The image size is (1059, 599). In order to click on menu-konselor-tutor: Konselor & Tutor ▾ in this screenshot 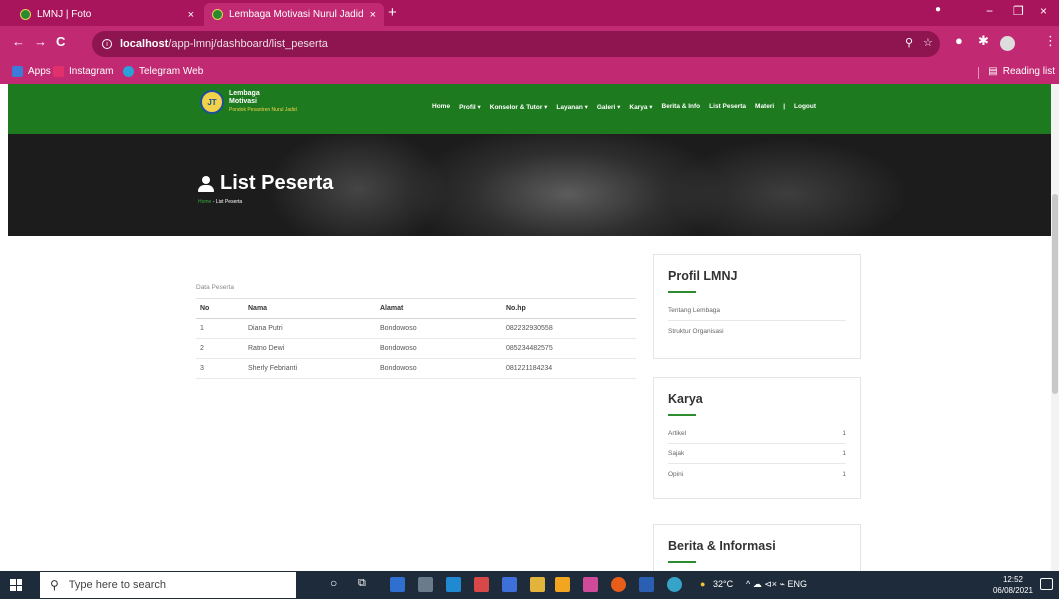, I will do `click(519, 107)`.